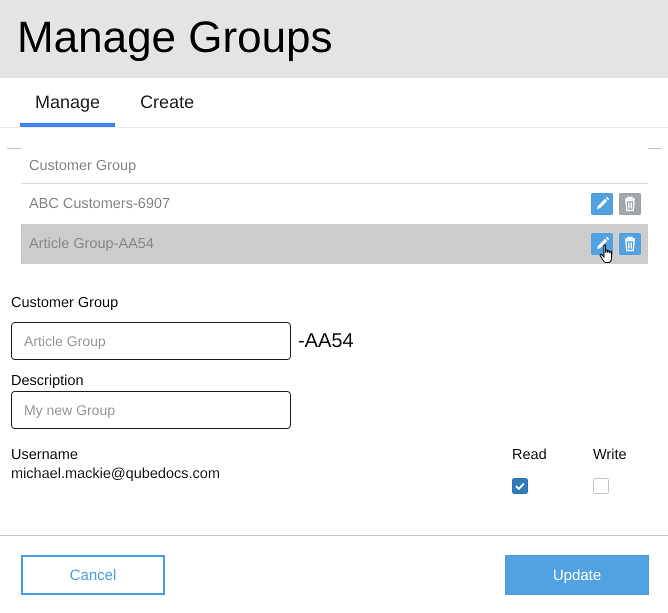 The height and width of the screenshot is (613, 668). What do you see at coordinates (334, 244) in the screenshot?
I see `table-row: Article Group-AA54` at bounding box center [334, 244].